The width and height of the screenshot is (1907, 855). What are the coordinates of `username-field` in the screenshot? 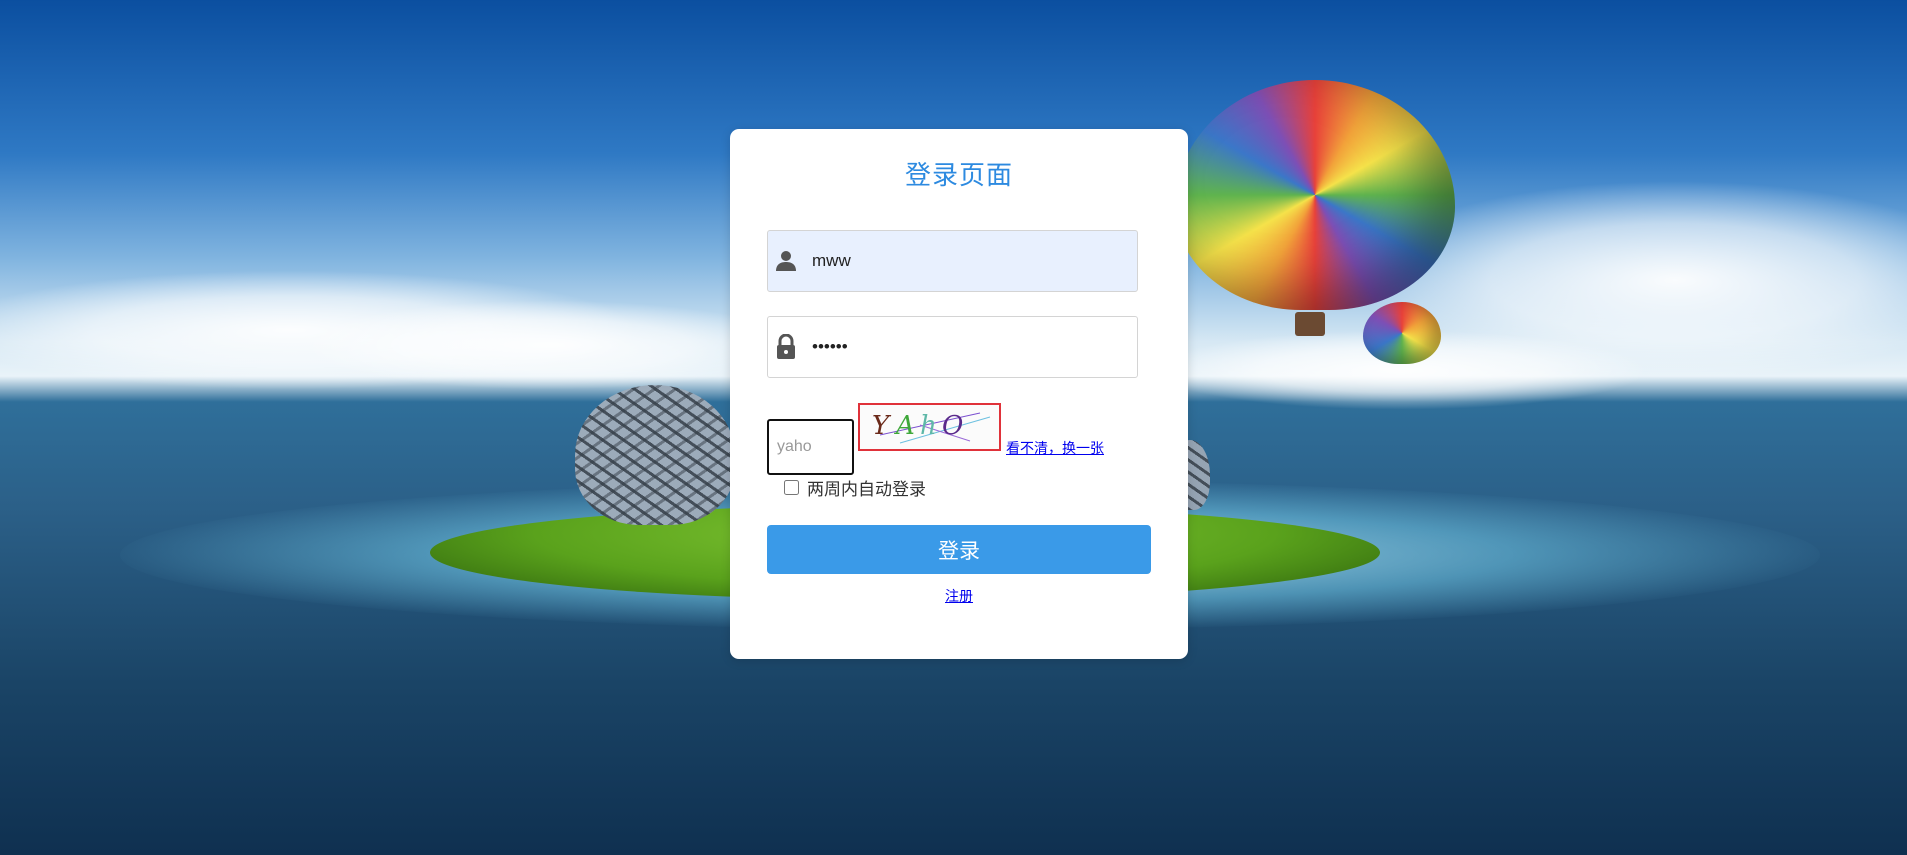 It's located at (952, 261).